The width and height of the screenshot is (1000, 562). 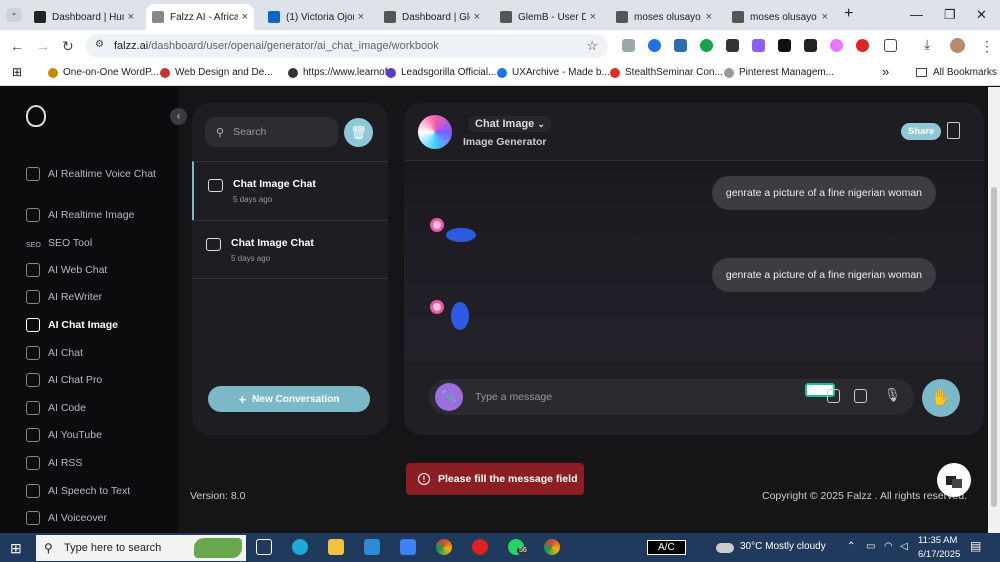 I want to click on bookmarks-overflow-icon: », so click(x=885, y=71).